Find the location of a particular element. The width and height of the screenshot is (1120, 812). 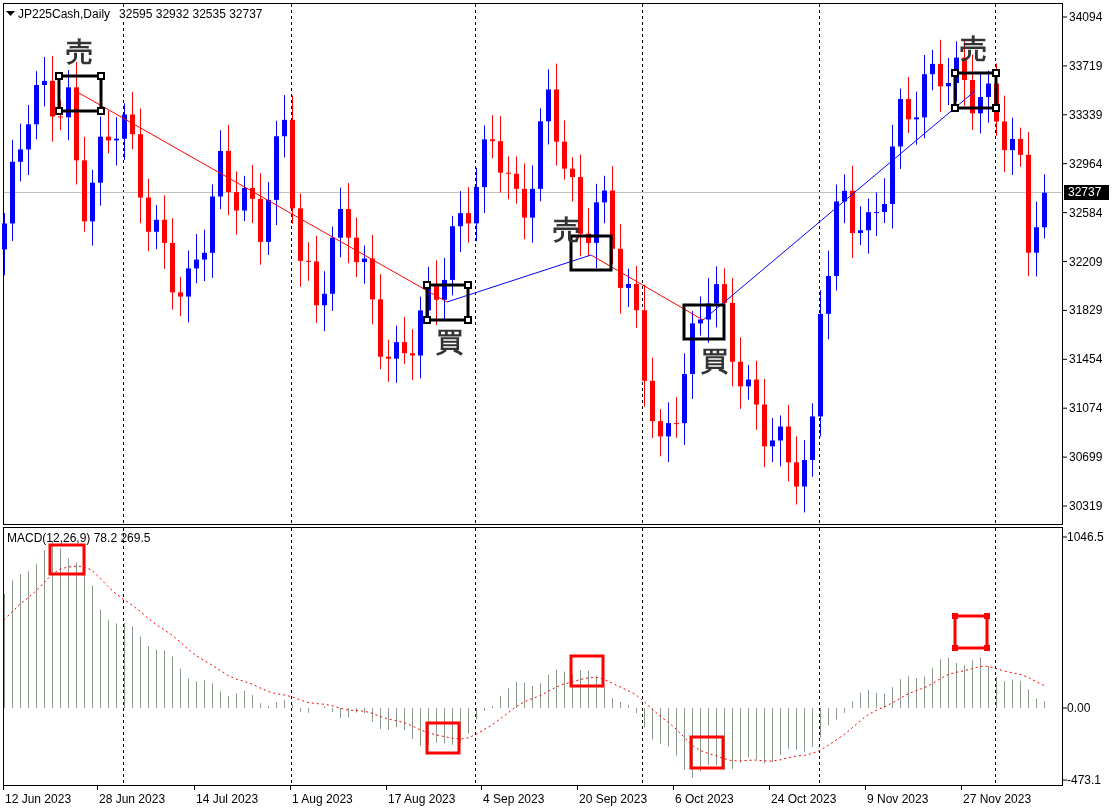

price-tick-label: 31074 is located at coordinates (1086, 408).